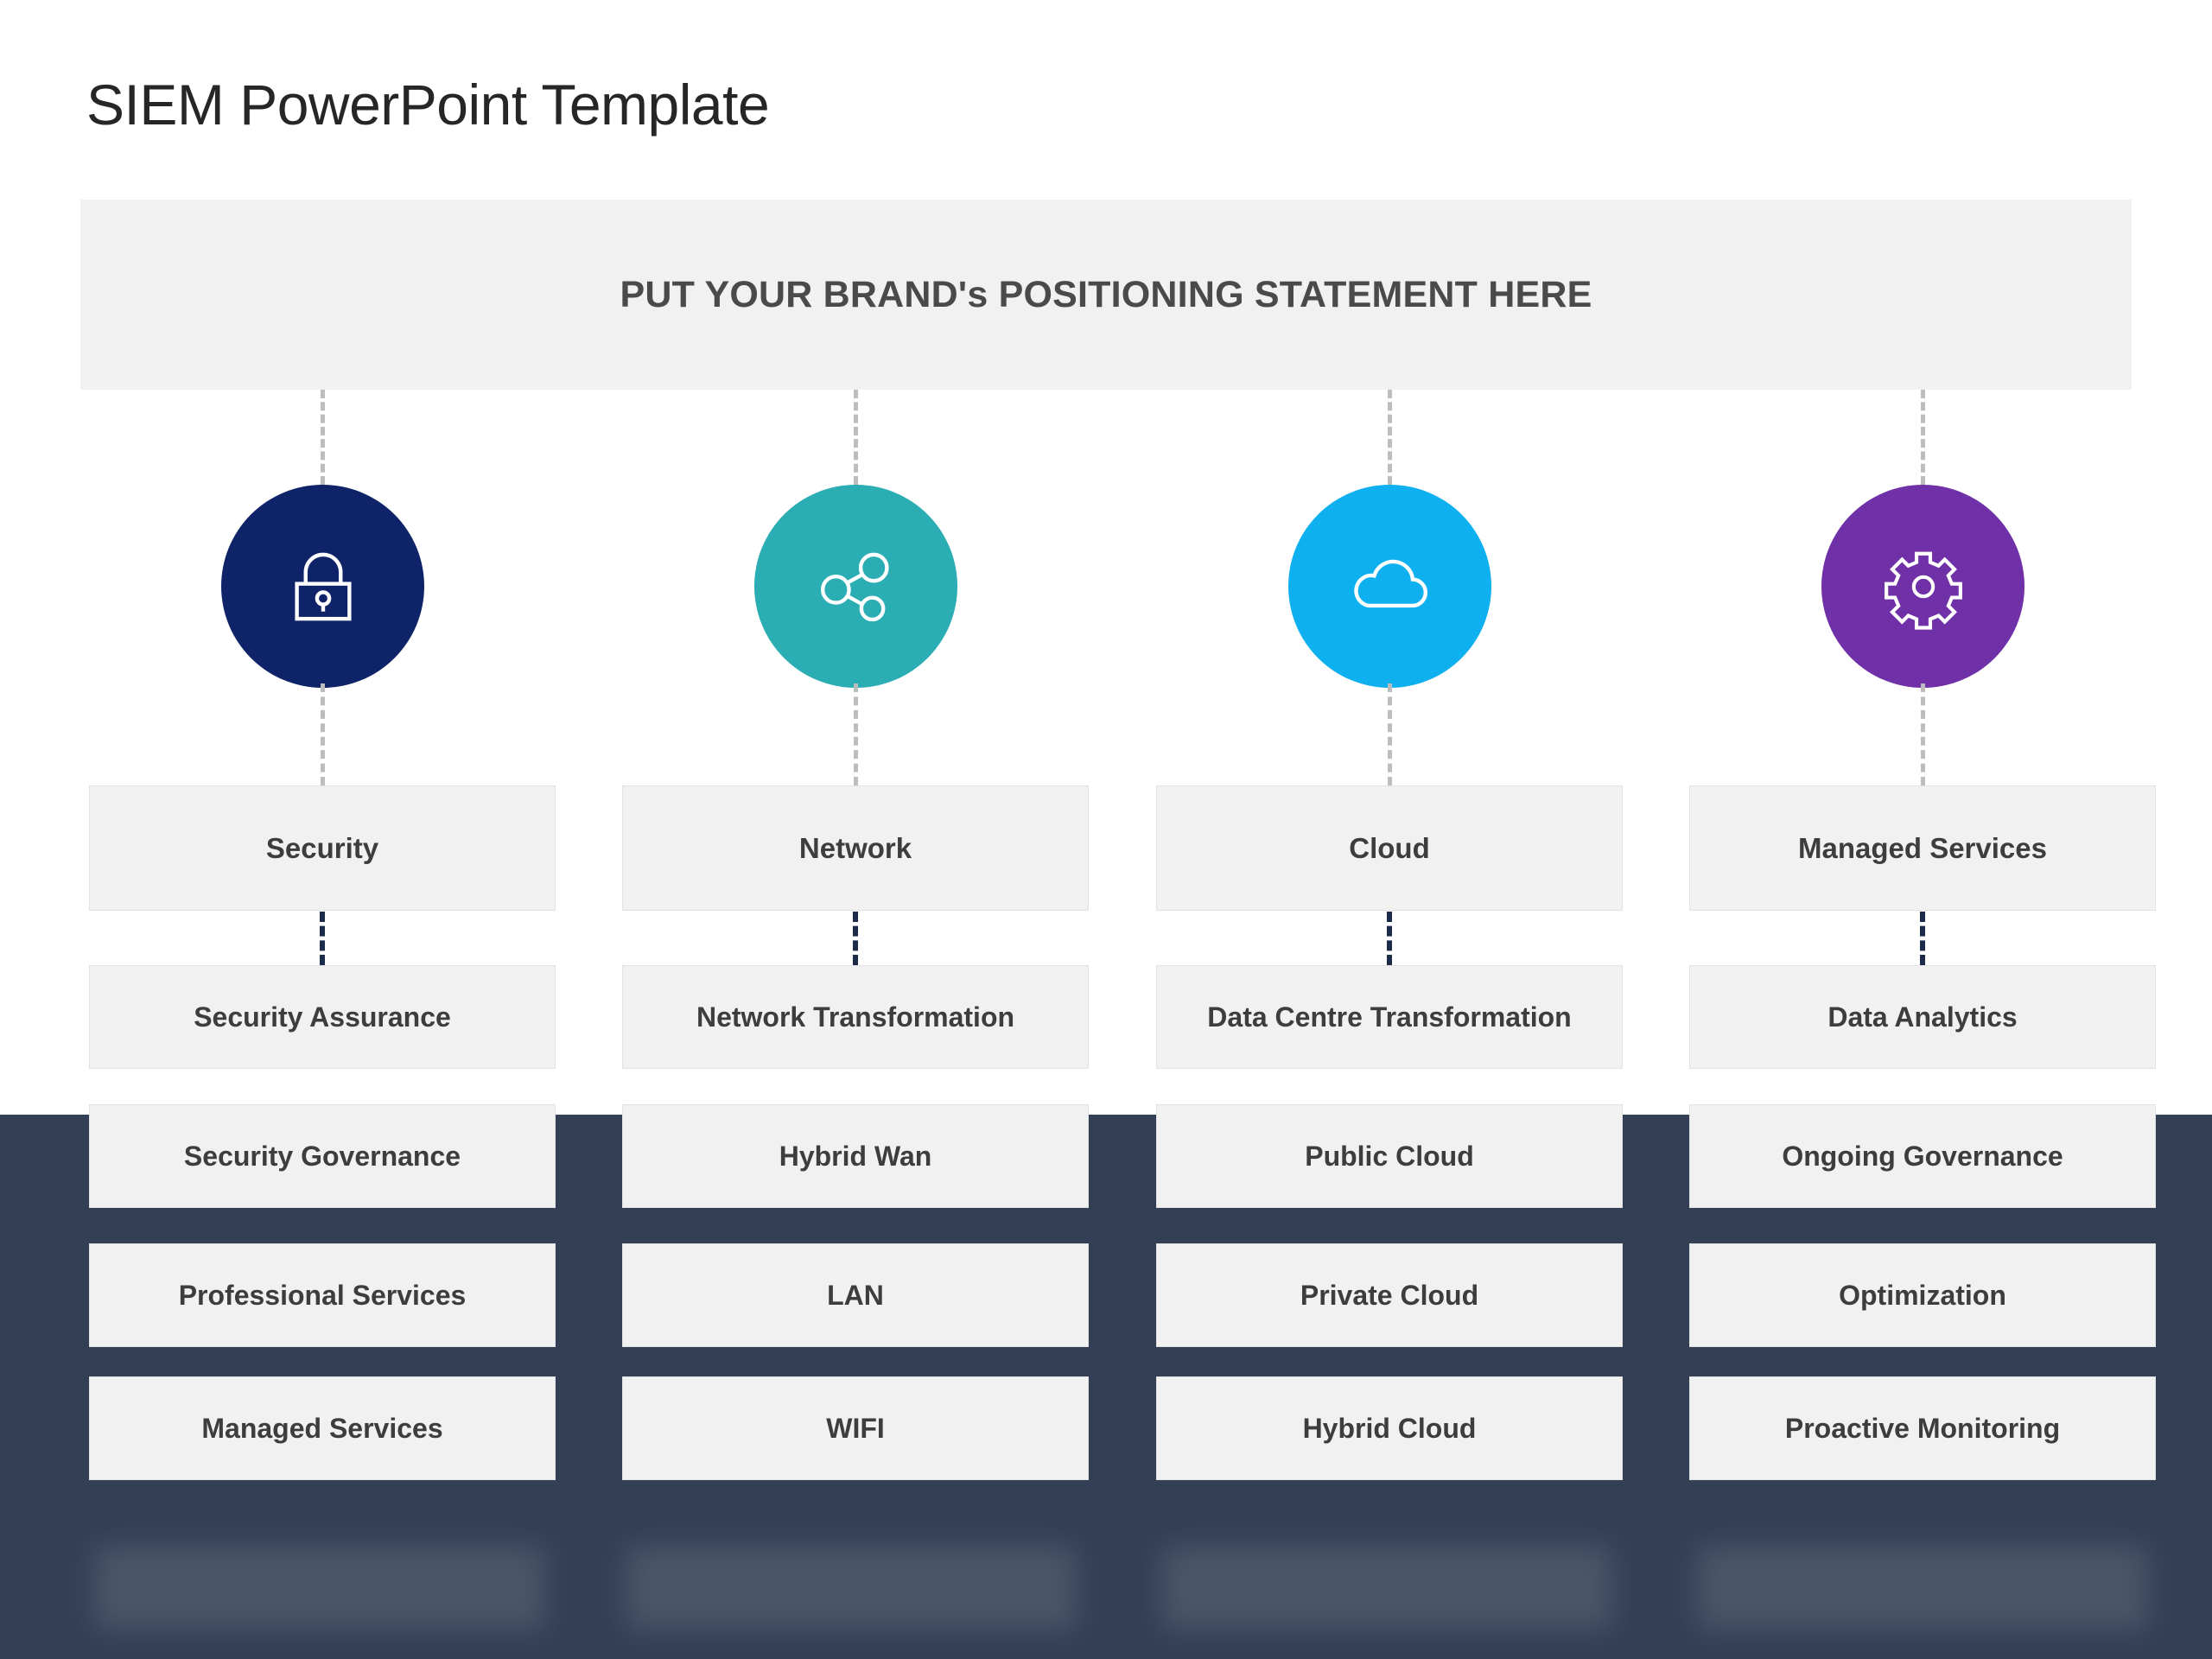 The image size is (2212, 1659). I want to click on item-box: Data Analytics, so click(1922, 1017).